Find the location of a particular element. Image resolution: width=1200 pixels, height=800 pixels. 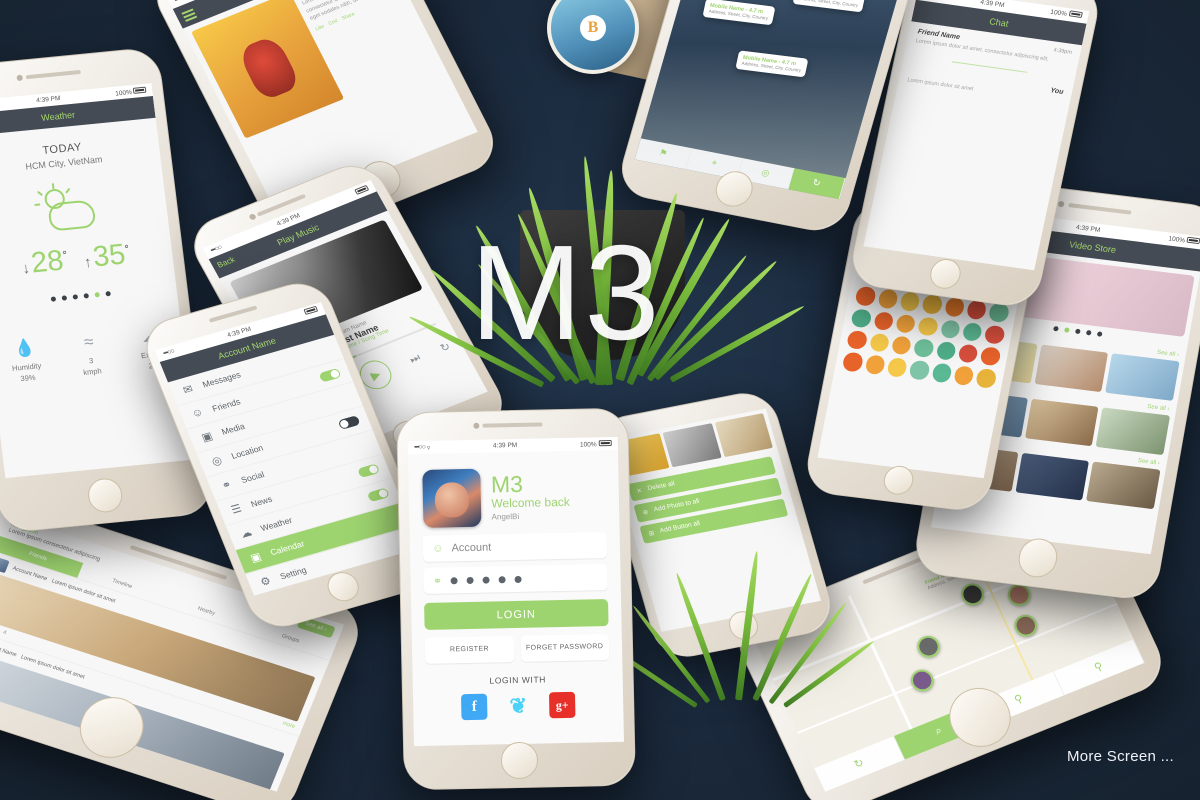

back-button: Back is located at coordinates (226, 262).